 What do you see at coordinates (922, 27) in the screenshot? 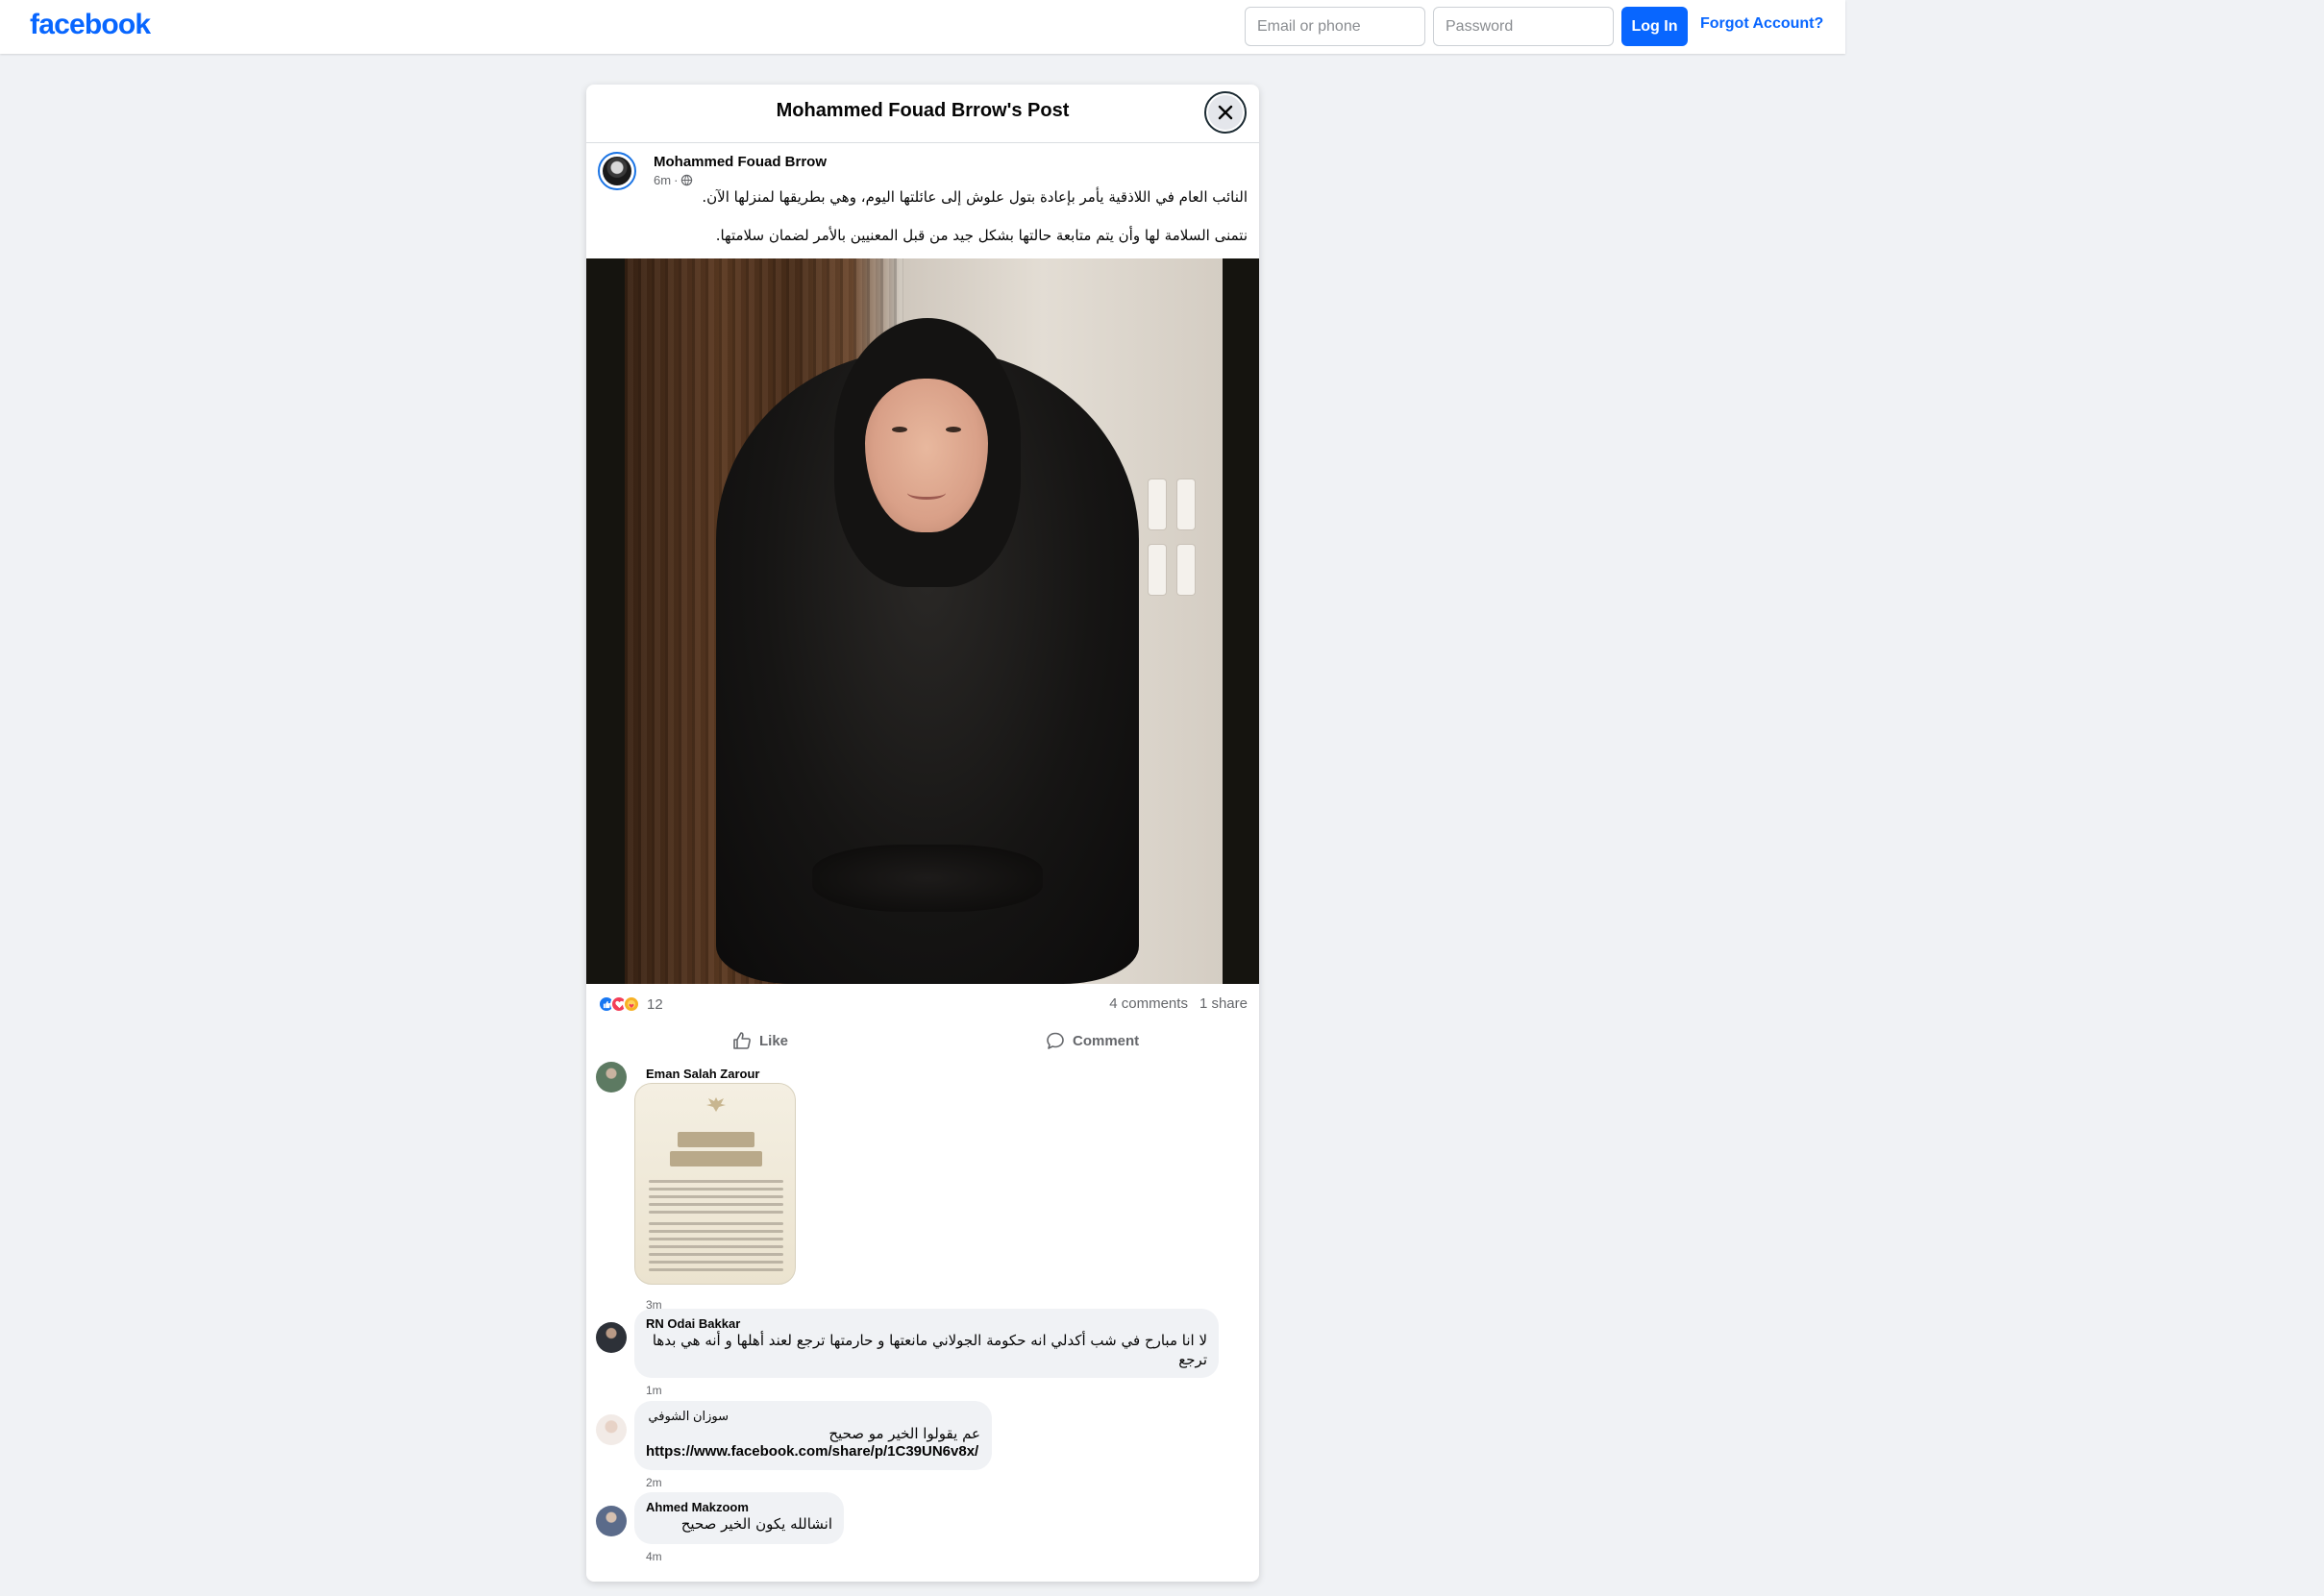
I see `top-navigation-bar: facebook Log In Forgot Account?` at bounding box center [922, 27].